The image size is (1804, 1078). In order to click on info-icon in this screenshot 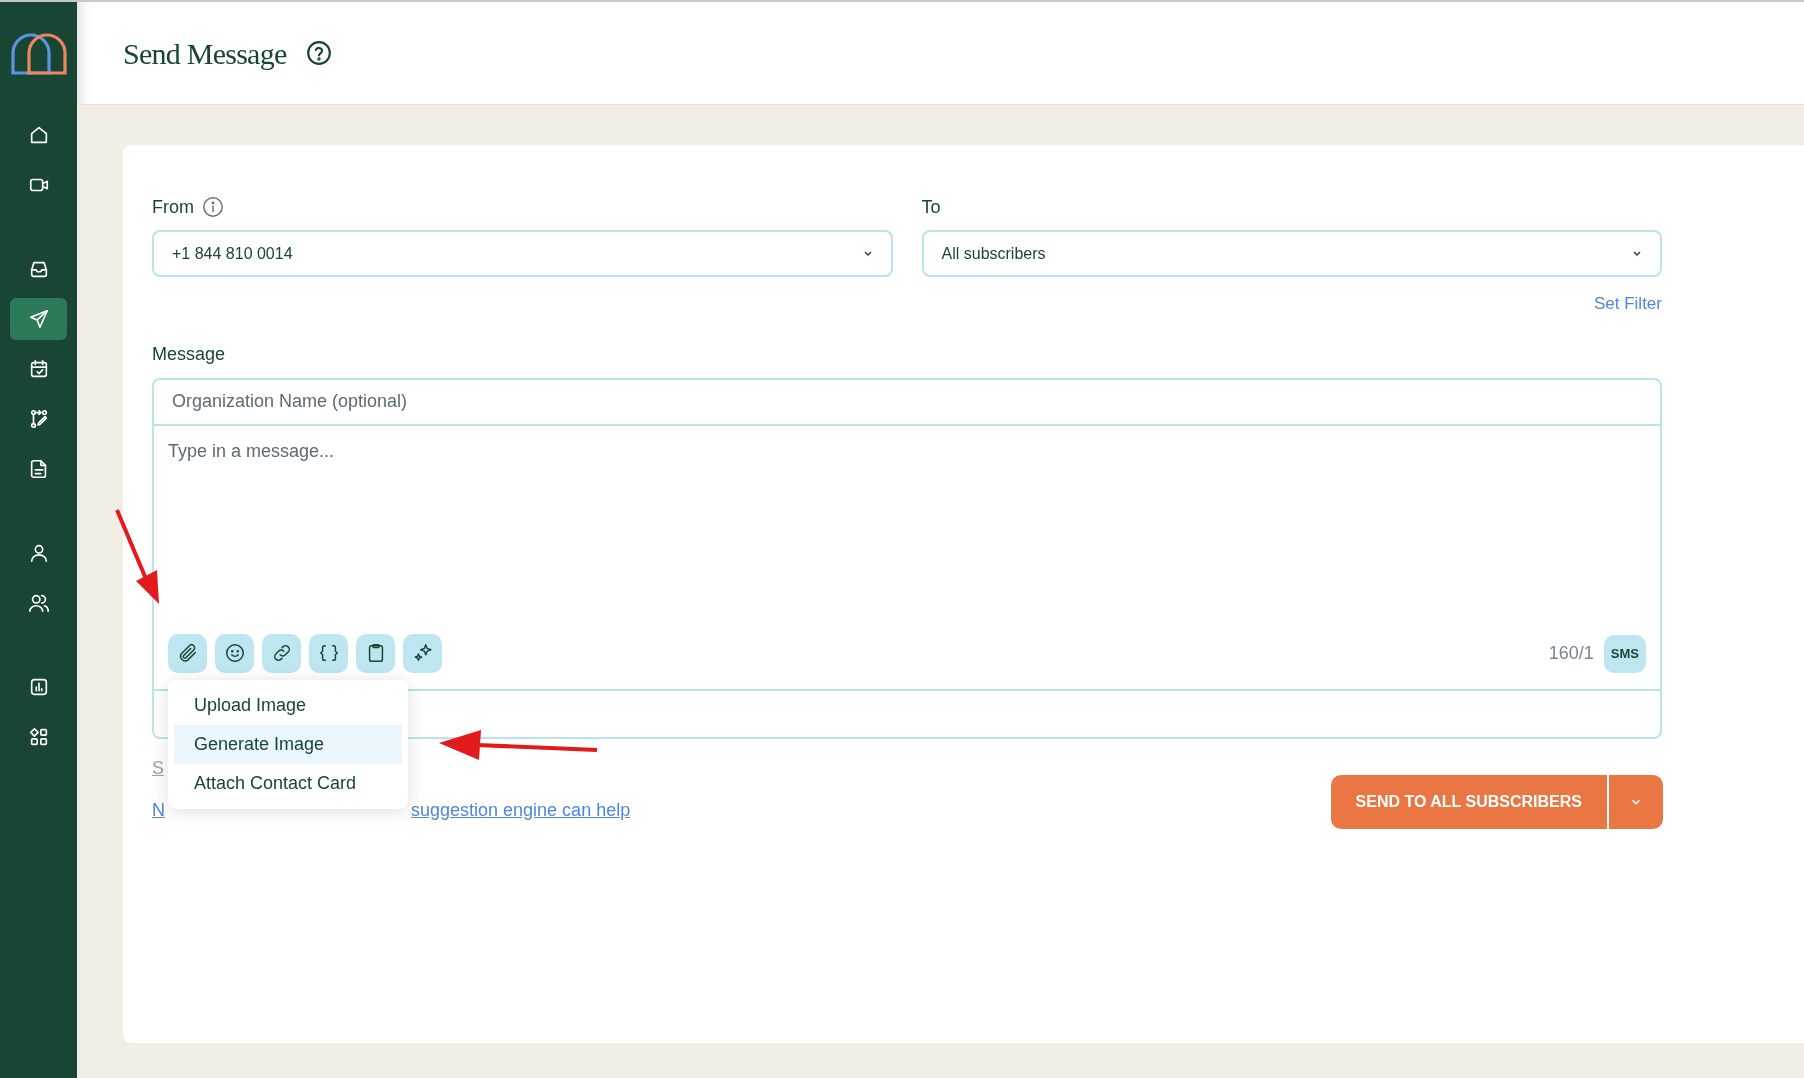, I will do `click(213, 207)`.